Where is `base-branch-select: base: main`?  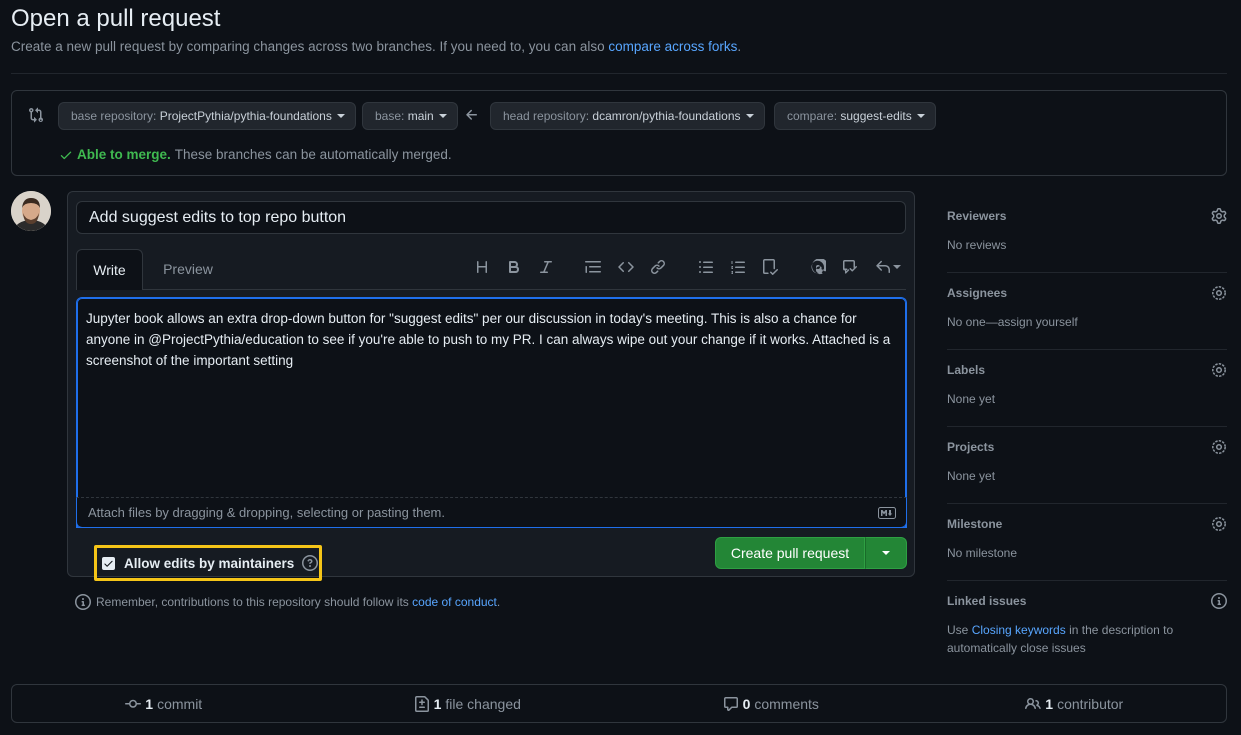
base-branch-select: base: main is located at coordinates (410, 116).